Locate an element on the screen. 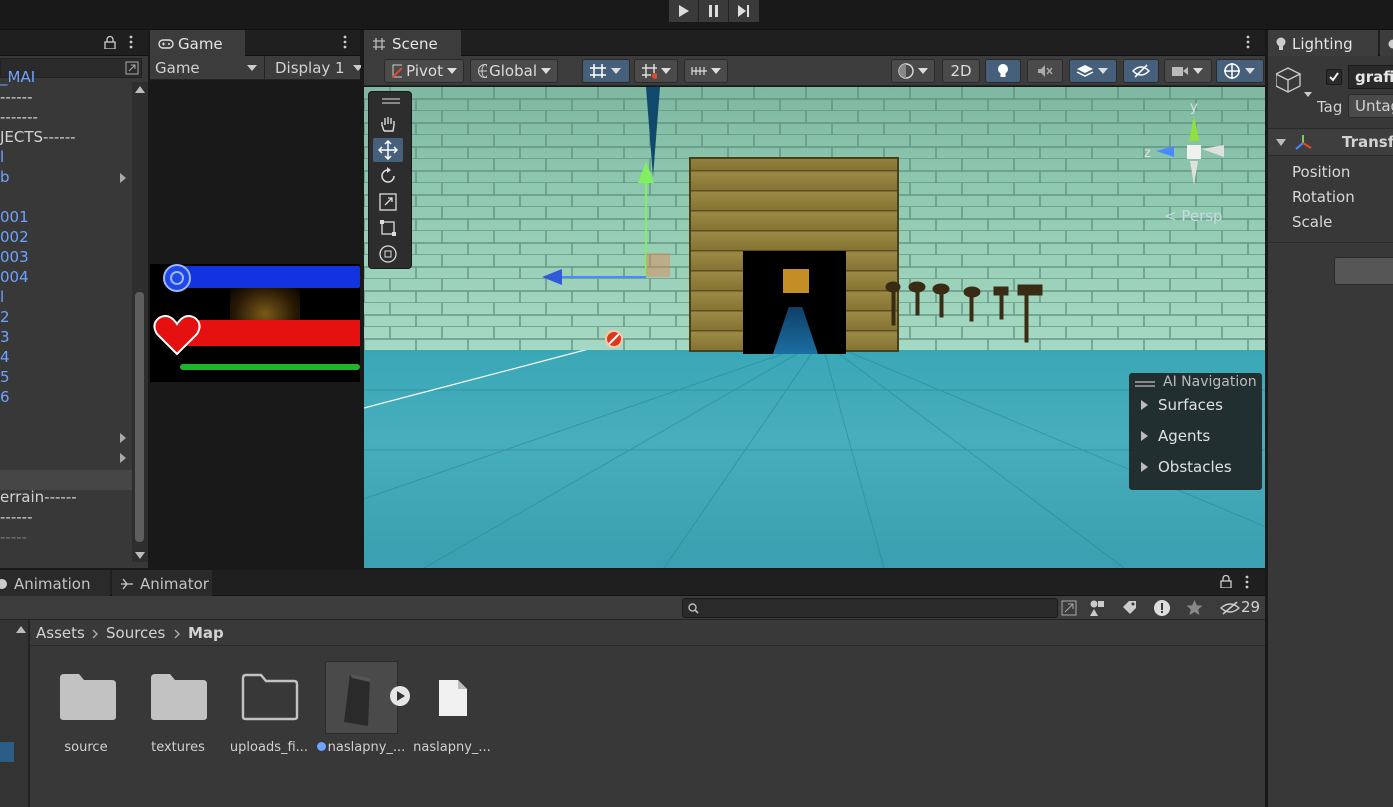 This screenshot has height=807, width=1393. rotate-tool-button is located at coordinates (388, 176).